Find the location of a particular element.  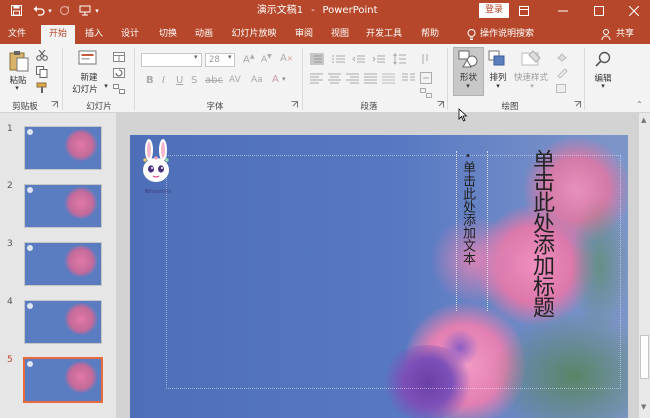

vertical-scrollbar: ▲ ▼ is located at coordinates (644, 265).